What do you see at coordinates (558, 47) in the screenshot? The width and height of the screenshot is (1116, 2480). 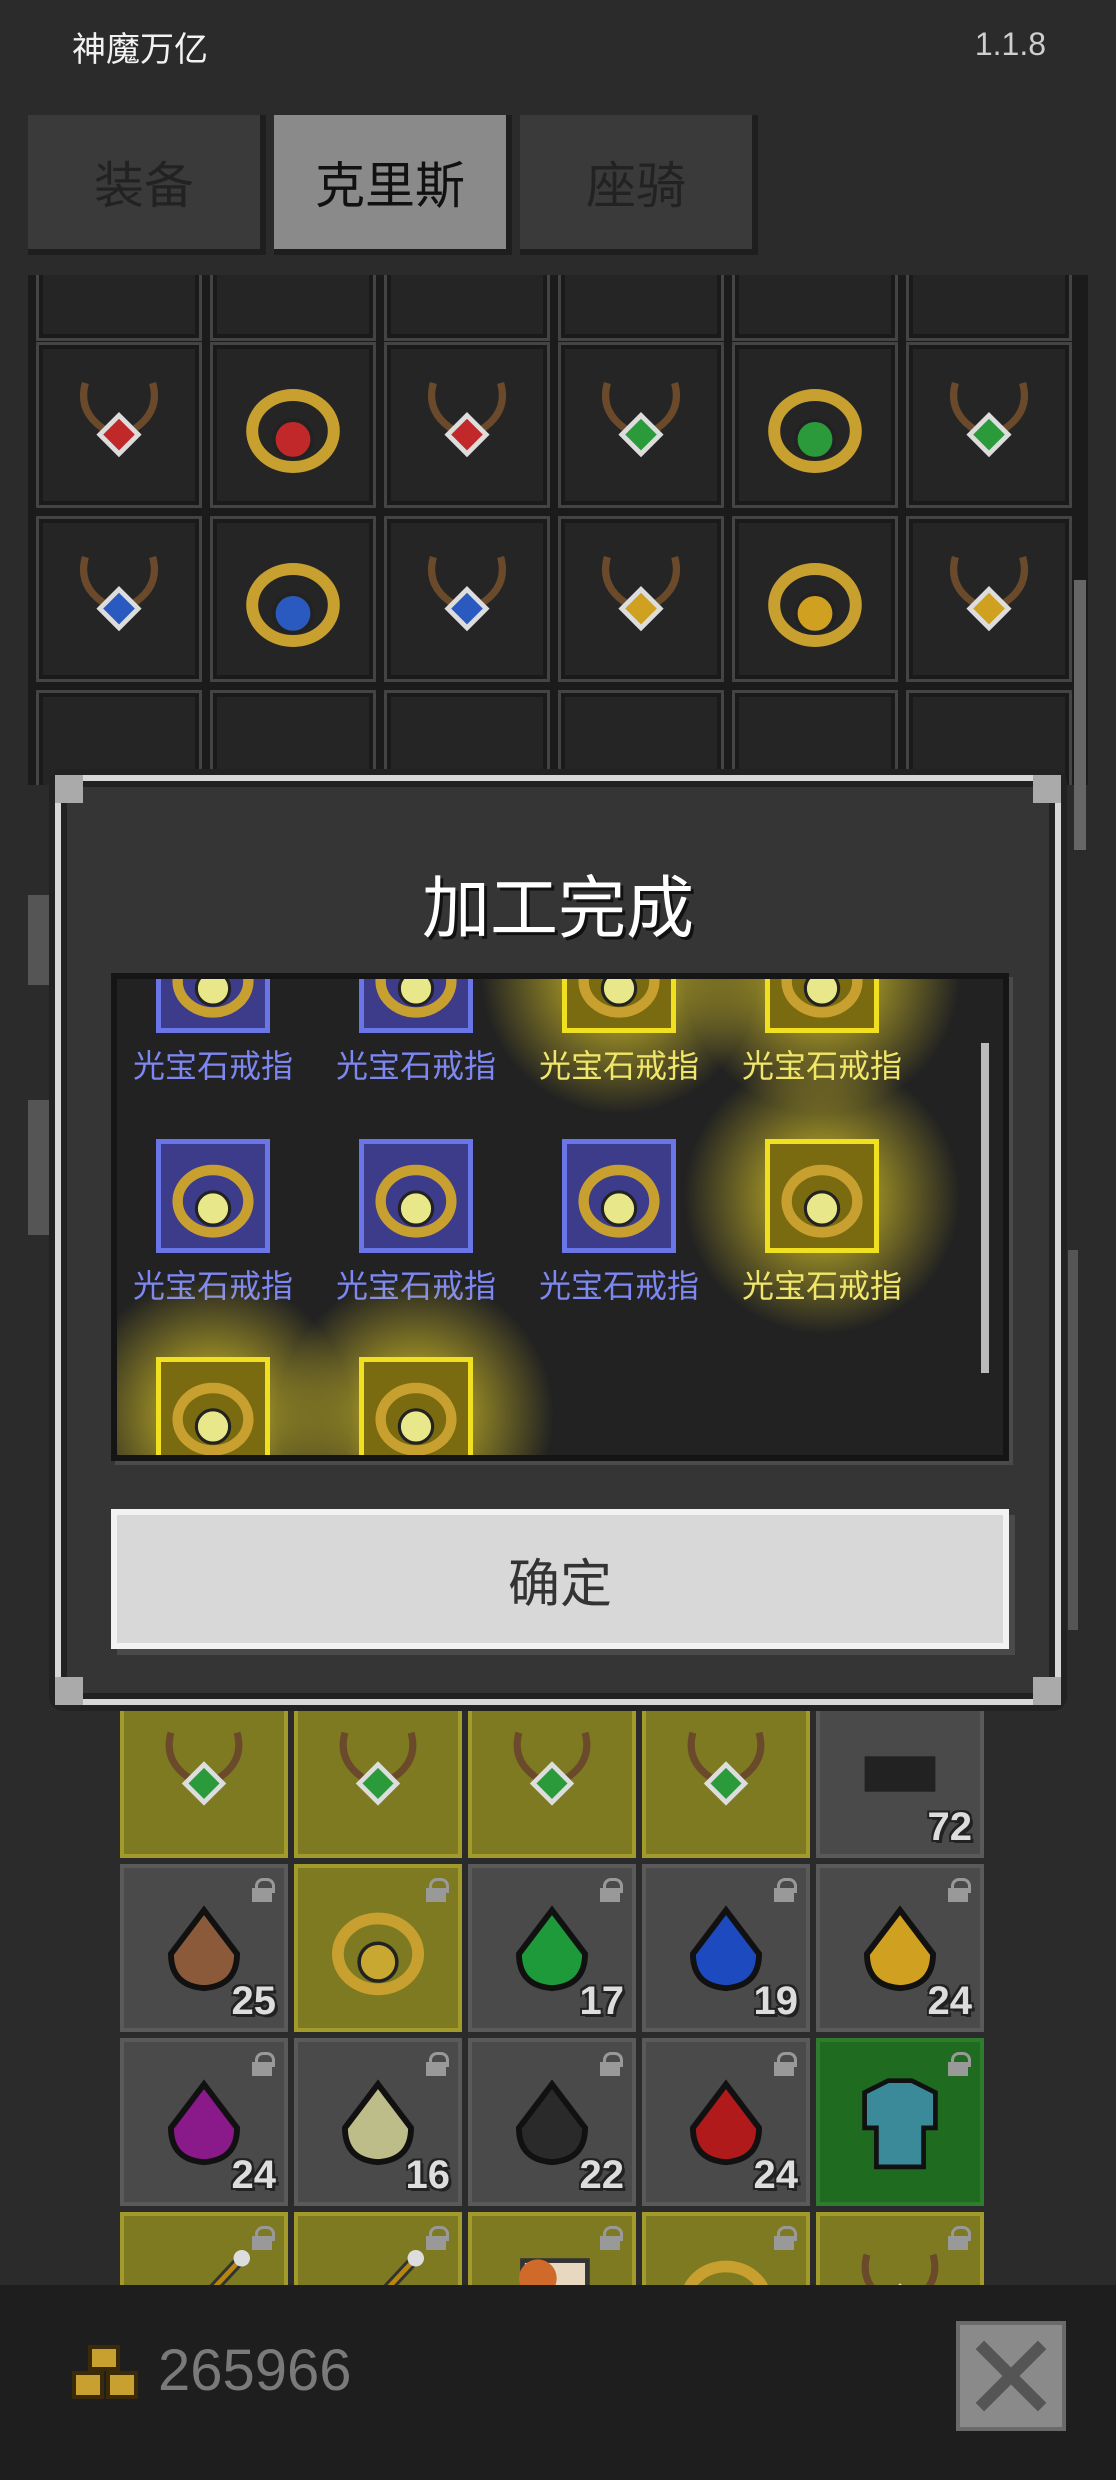 I see `status-bar: 神魔万亿 1.1.8` at bounding box center [558, 47].